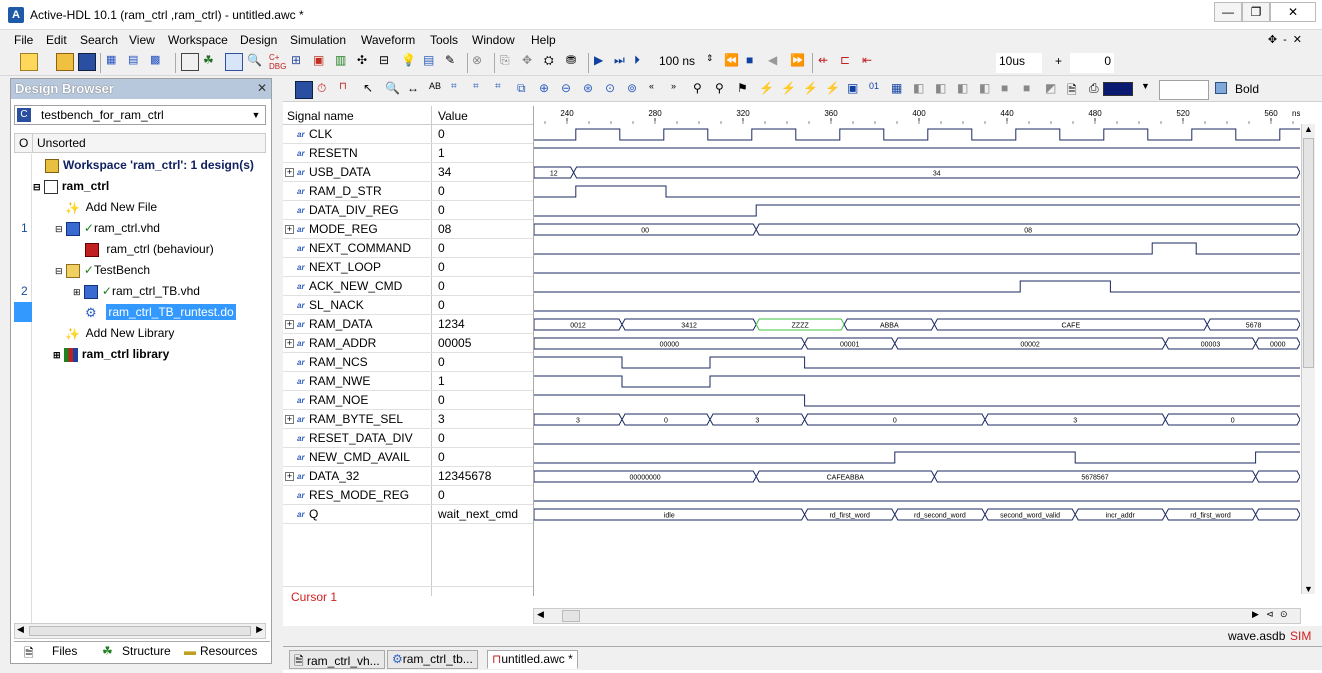 The image size is (1322, 673). What do you see at coordinates (318, 40) in the screenshot?
I see `menu-simulation: Simulation` at bounding box center [318, 40].